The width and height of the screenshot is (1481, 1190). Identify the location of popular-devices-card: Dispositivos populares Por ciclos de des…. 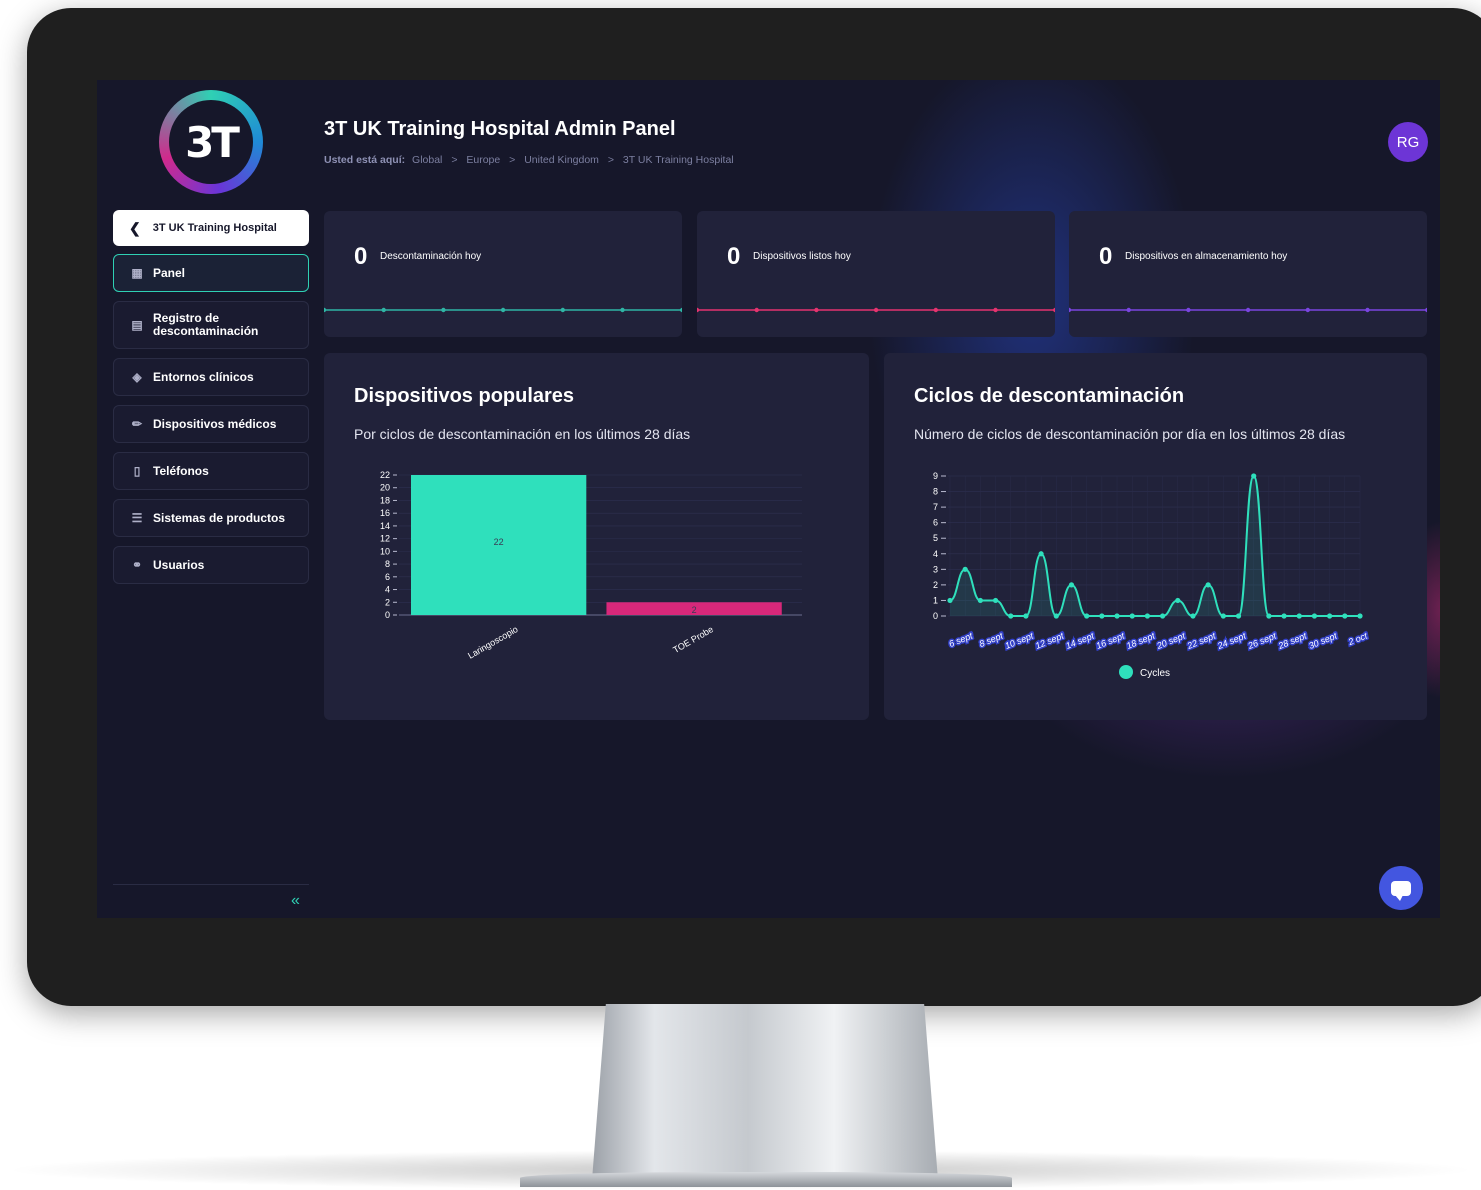
(596, 536).